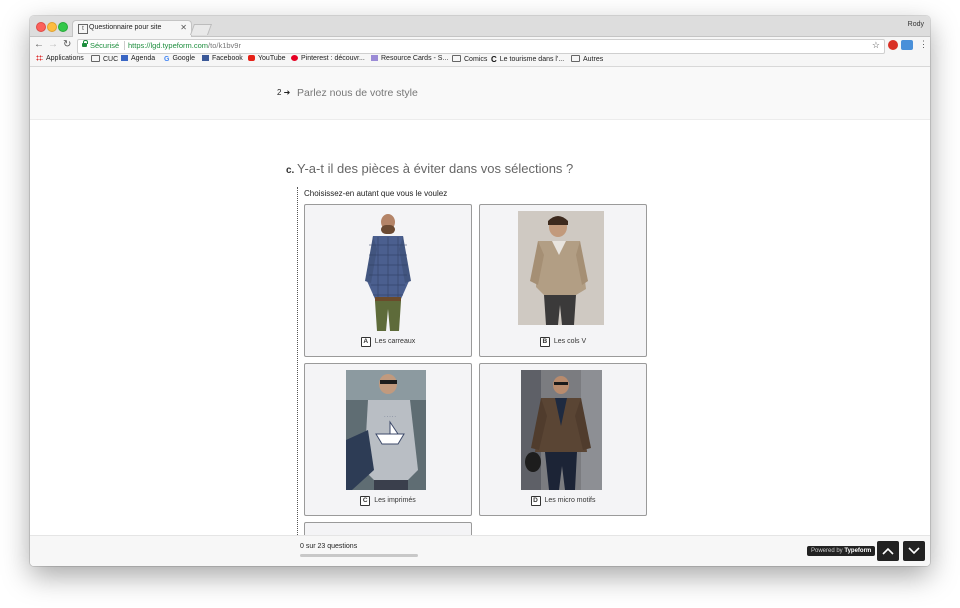 This screenshot has height=608, width=960. I want to click on typeform-favicon-icon: t, so click(83, 29).